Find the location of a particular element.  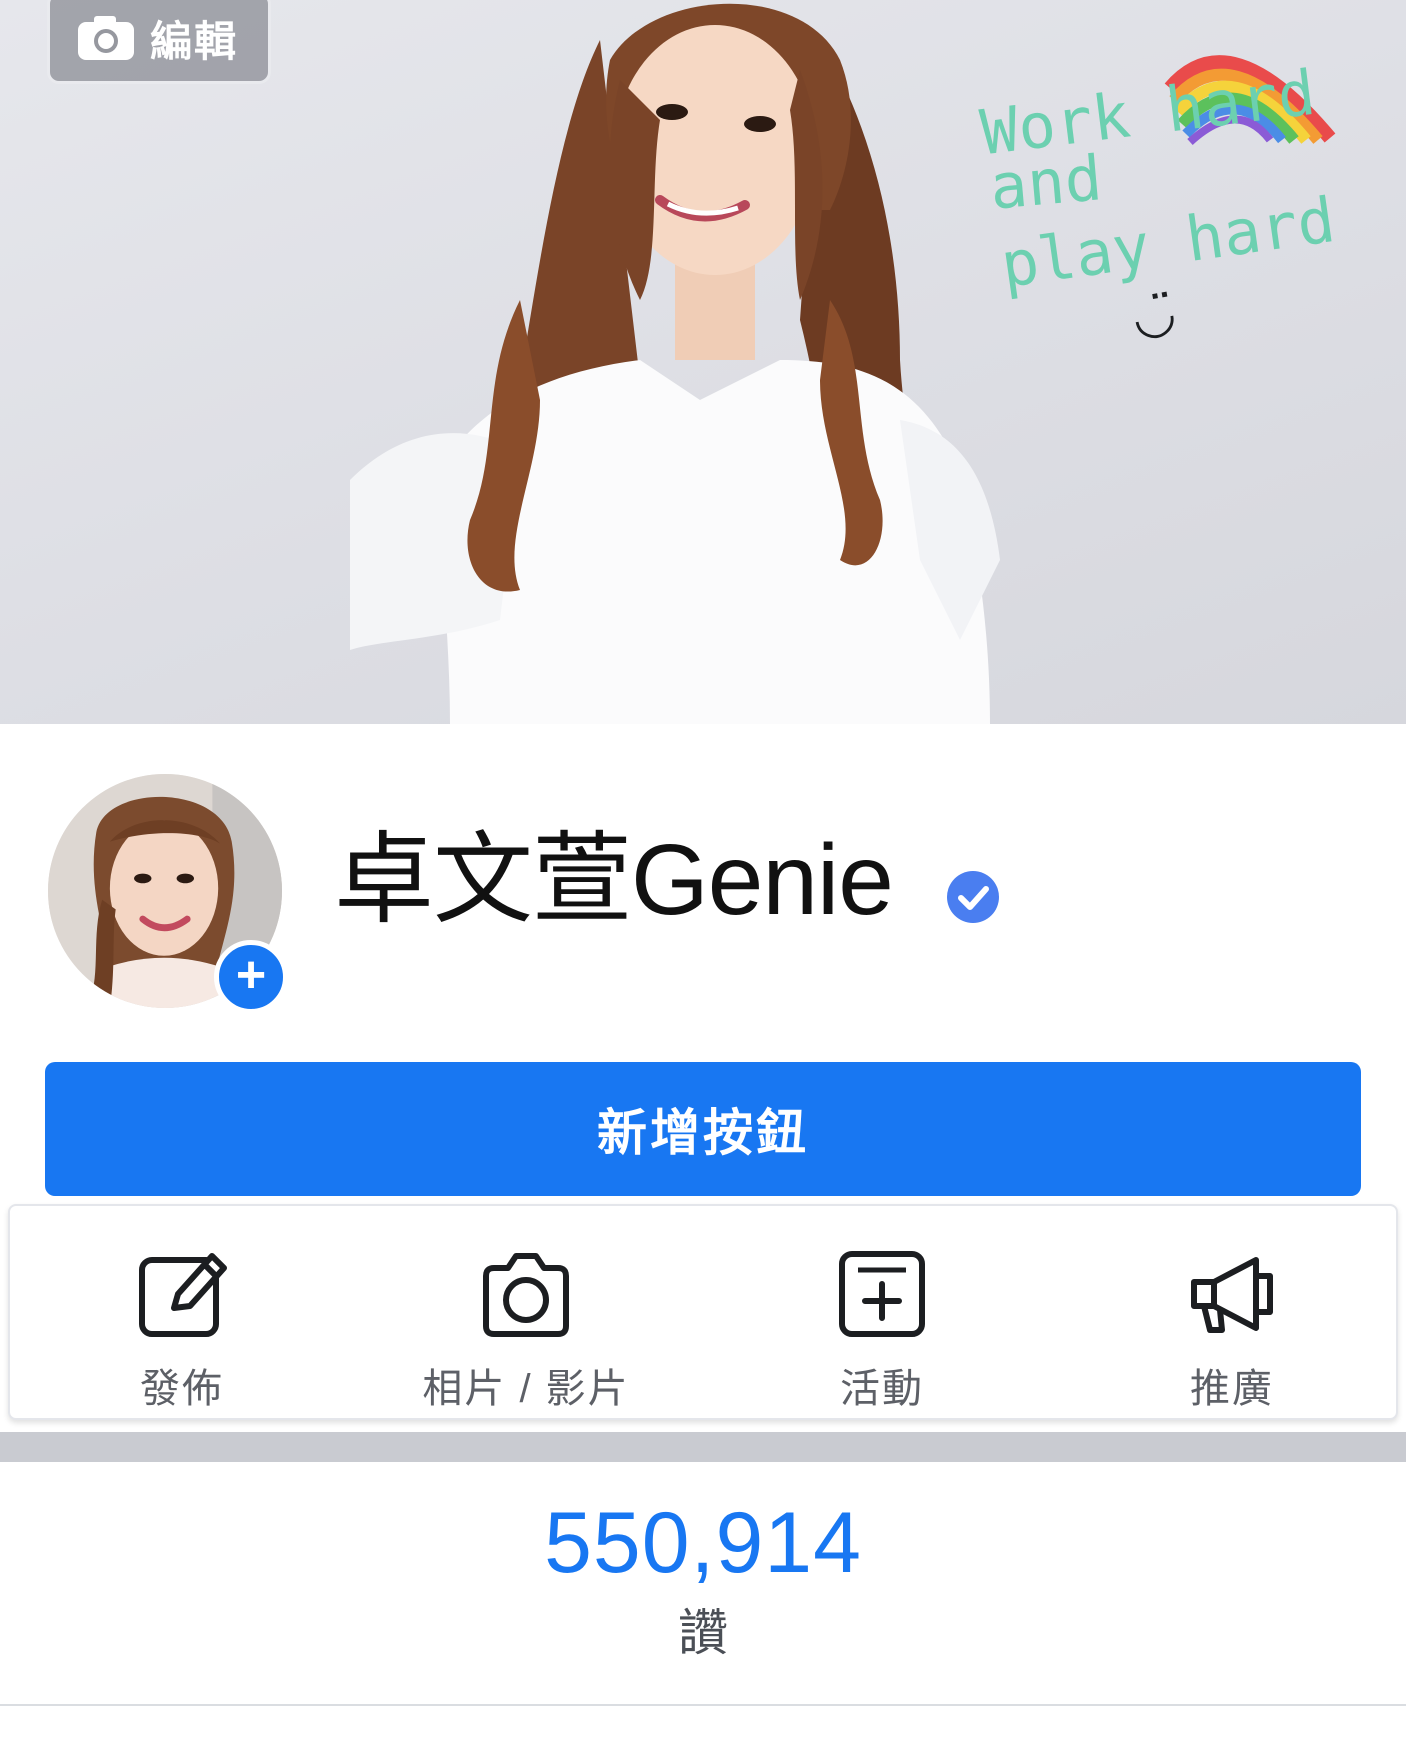

action-event: 活動 is located at coordinates (882, 1314).